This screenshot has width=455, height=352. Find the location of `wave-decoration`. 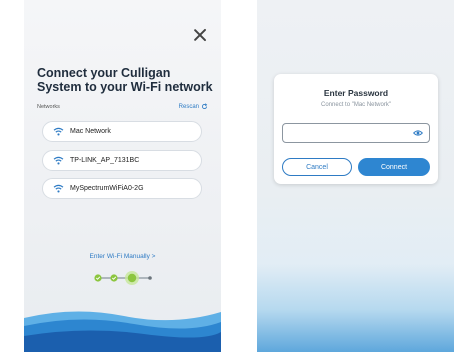

wave-decoration is located at coordinates (122, 331).